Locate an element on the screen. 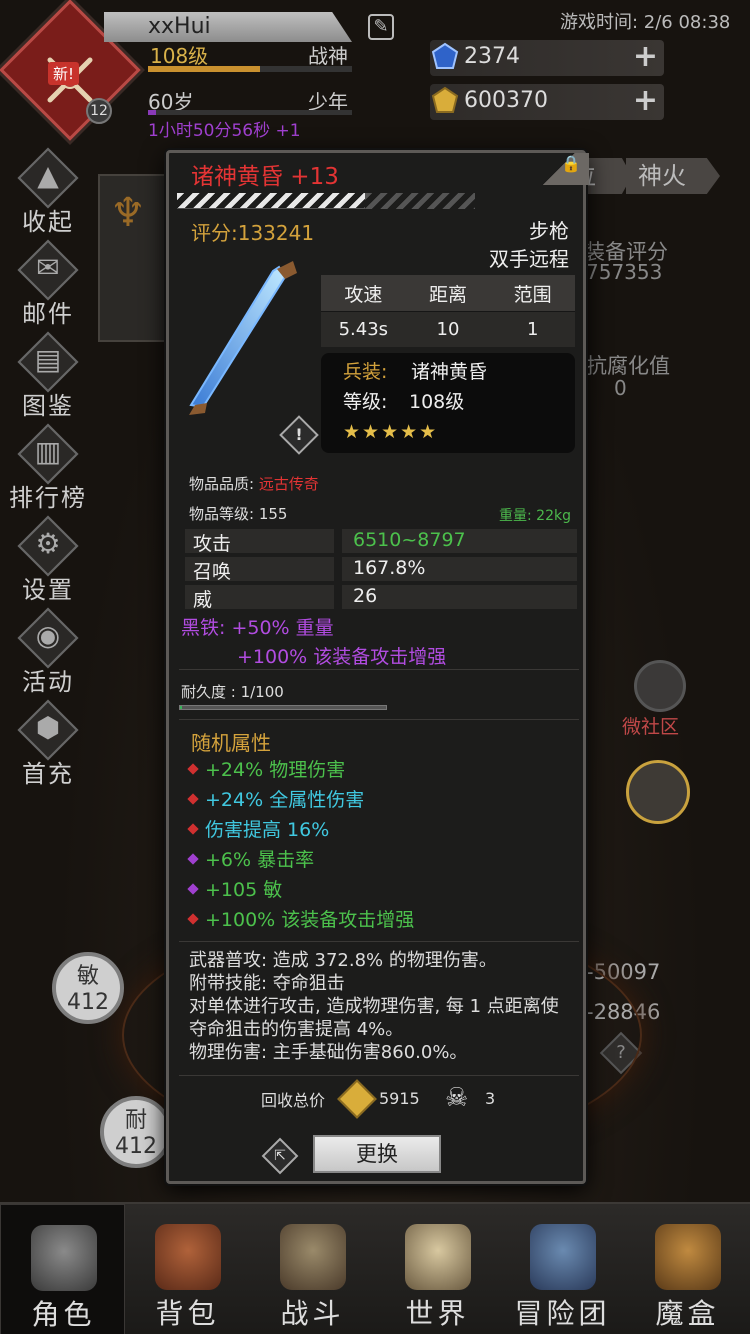 The width and height of the screenshot is (750, 1334). stamina-value: 412 is located at coordinates (136, 1146).